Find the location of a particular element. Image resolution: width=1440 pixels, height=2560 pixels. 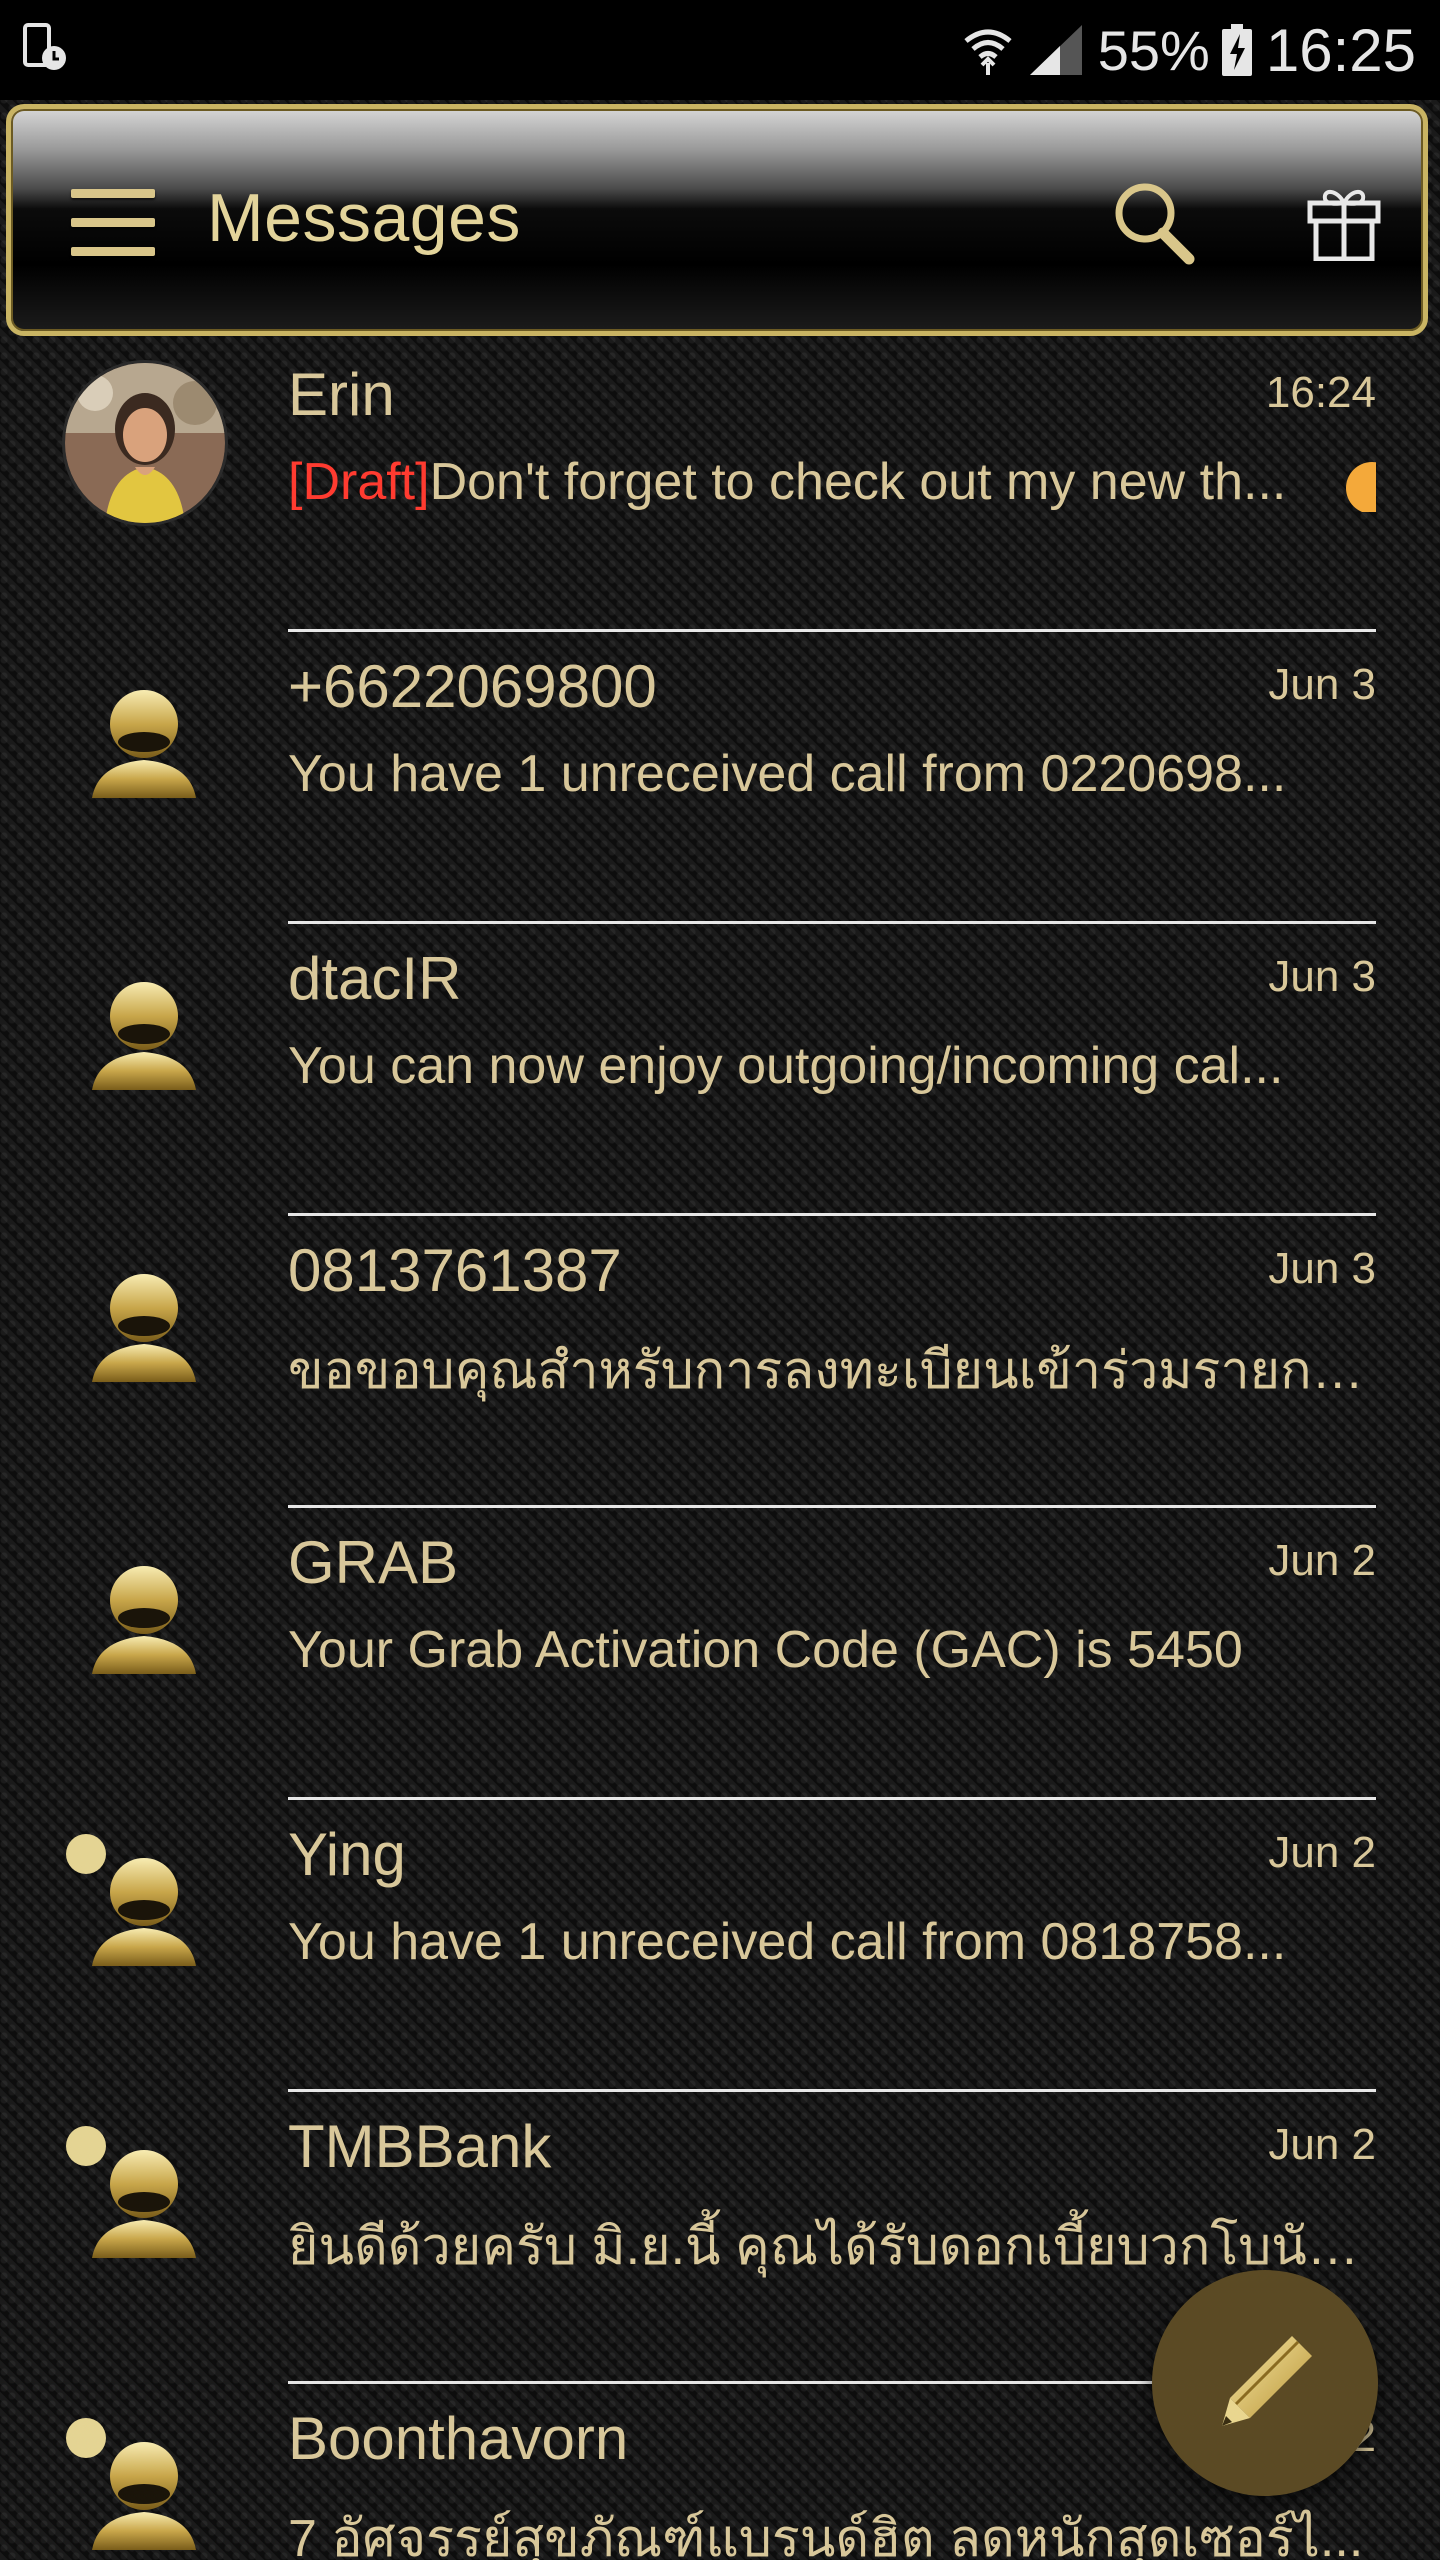

signal-icon is located at coordinates (1055, 50).